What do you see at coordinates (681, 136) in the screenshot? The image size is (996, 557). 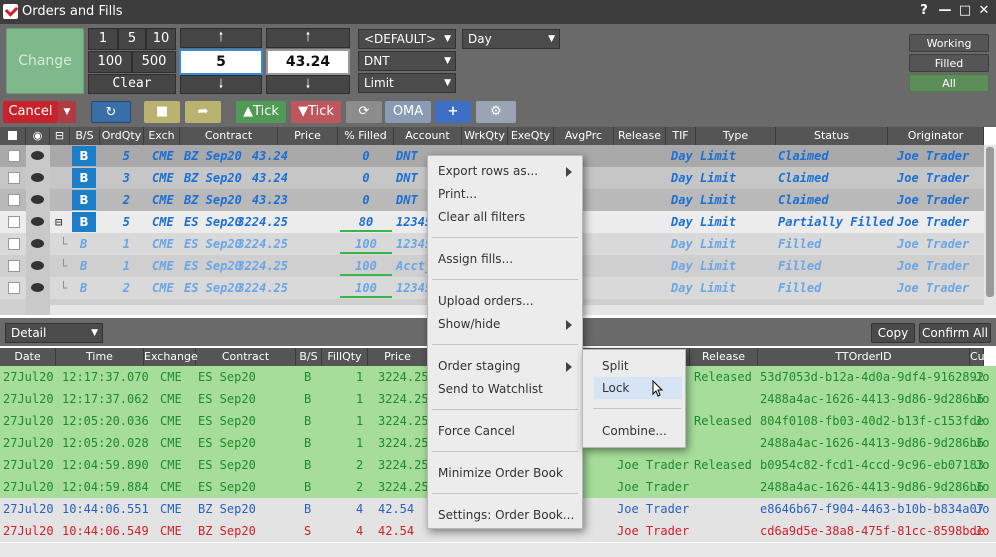 I see `col-tif: TIF` at bounding box center [681, 136].